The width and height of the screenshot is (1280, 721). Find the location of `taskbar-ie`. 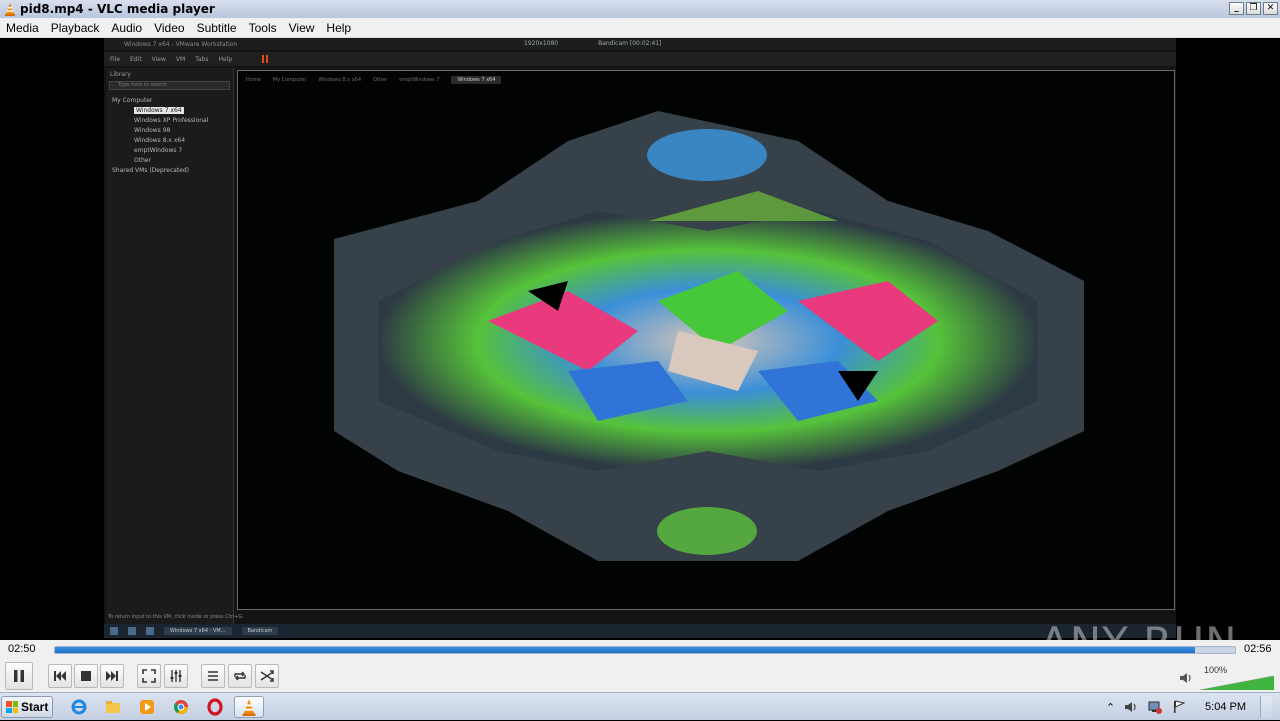

taskbar-ie is located at coordinates (79, 707).